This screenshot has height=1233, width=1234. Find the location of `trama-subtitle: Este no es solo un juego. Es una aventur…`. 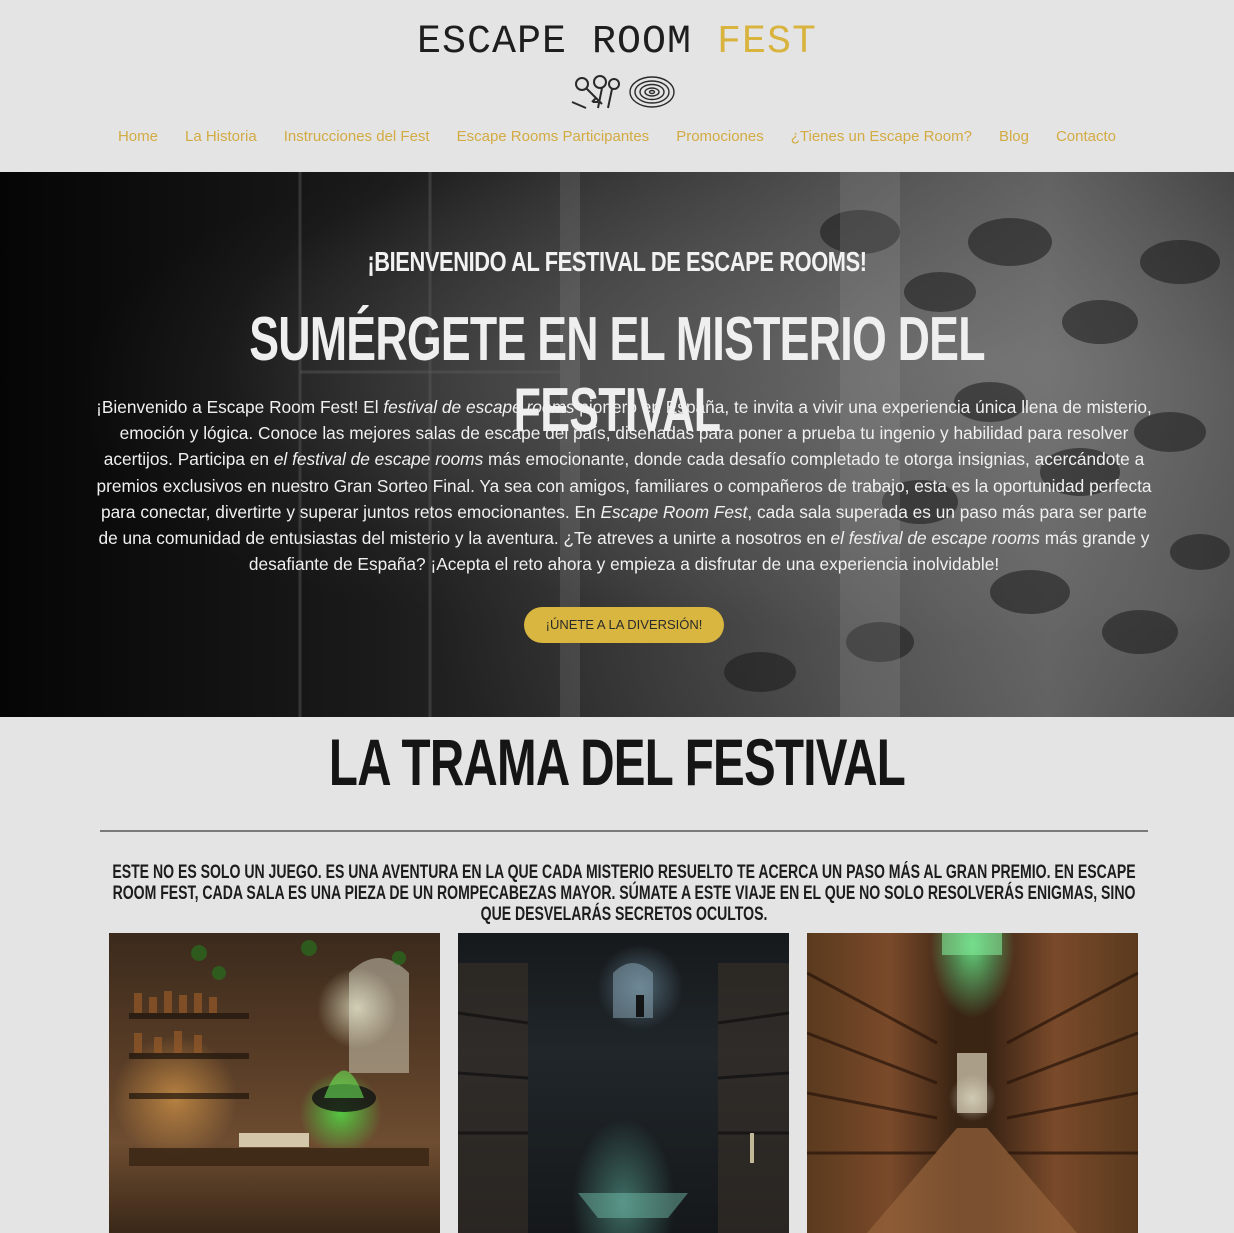

trama-subtitle: Este no es solo un juego. Es una aventur… is located at coordinates (623, 893).